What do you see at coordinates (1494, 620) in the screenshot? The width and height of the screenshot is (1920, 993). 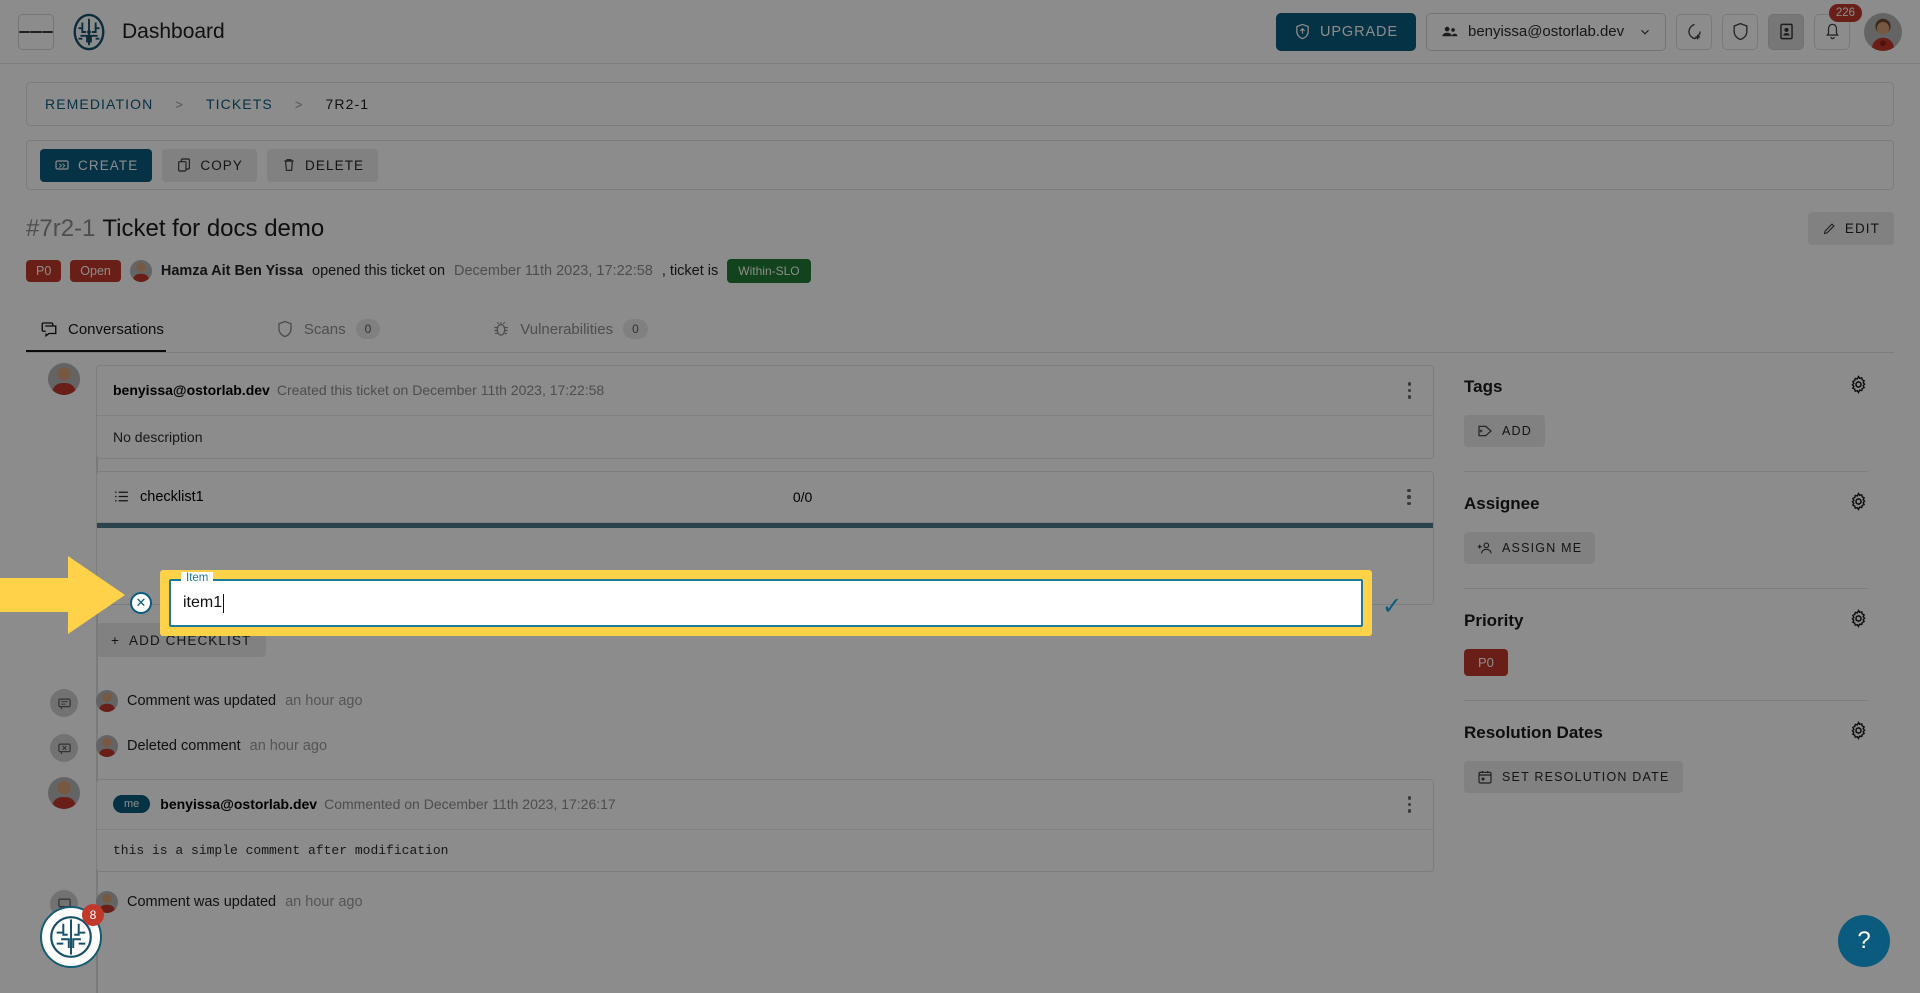 I see `section-title: Priority` at bounding box center [1494, 620].